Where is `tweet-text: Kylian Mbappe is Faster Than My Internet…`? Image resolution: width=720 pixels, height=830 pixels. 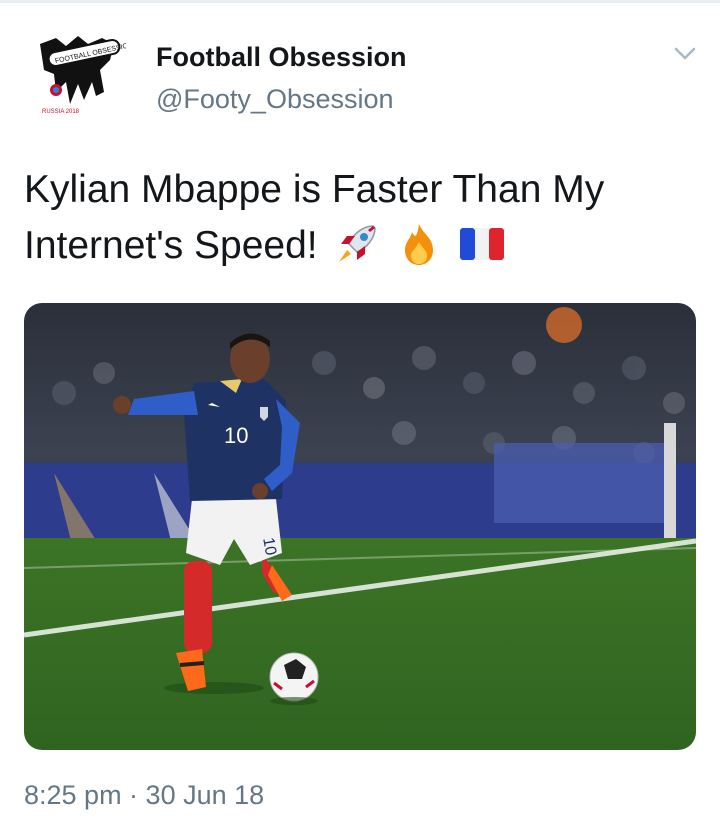 tweet-text: Kylian Mbappe is Faster Than My Internet… is located at coordinates (314, 217).